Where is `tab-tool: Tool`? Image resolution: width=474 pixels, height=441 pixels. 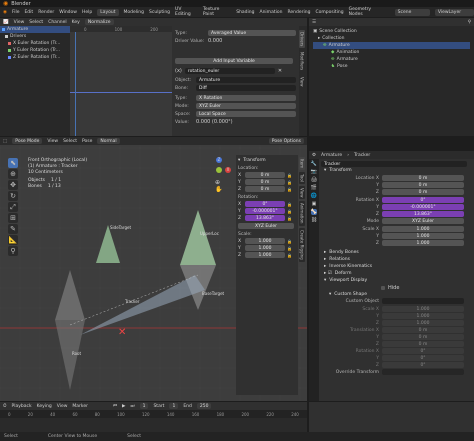
tab-tool: Tool is located at coordinates (302, 178).